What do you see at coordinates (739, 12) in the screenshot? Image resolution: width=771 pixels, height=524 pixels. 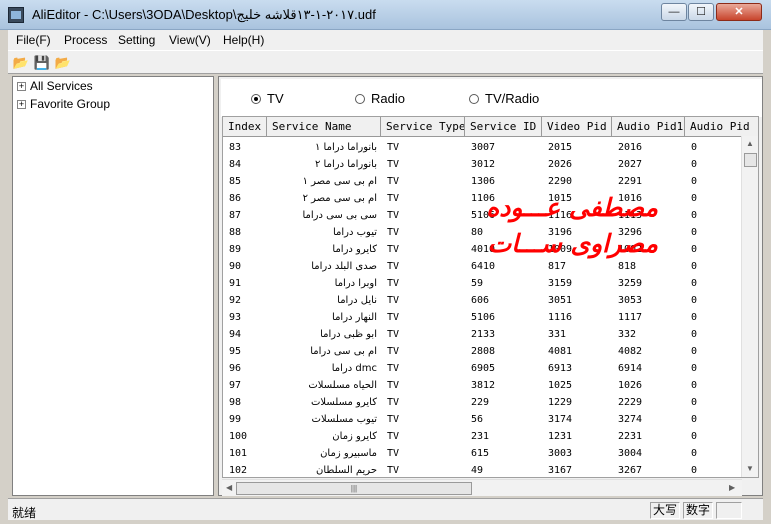 I see `close-button: ✕` at bounding box center [739, 12].